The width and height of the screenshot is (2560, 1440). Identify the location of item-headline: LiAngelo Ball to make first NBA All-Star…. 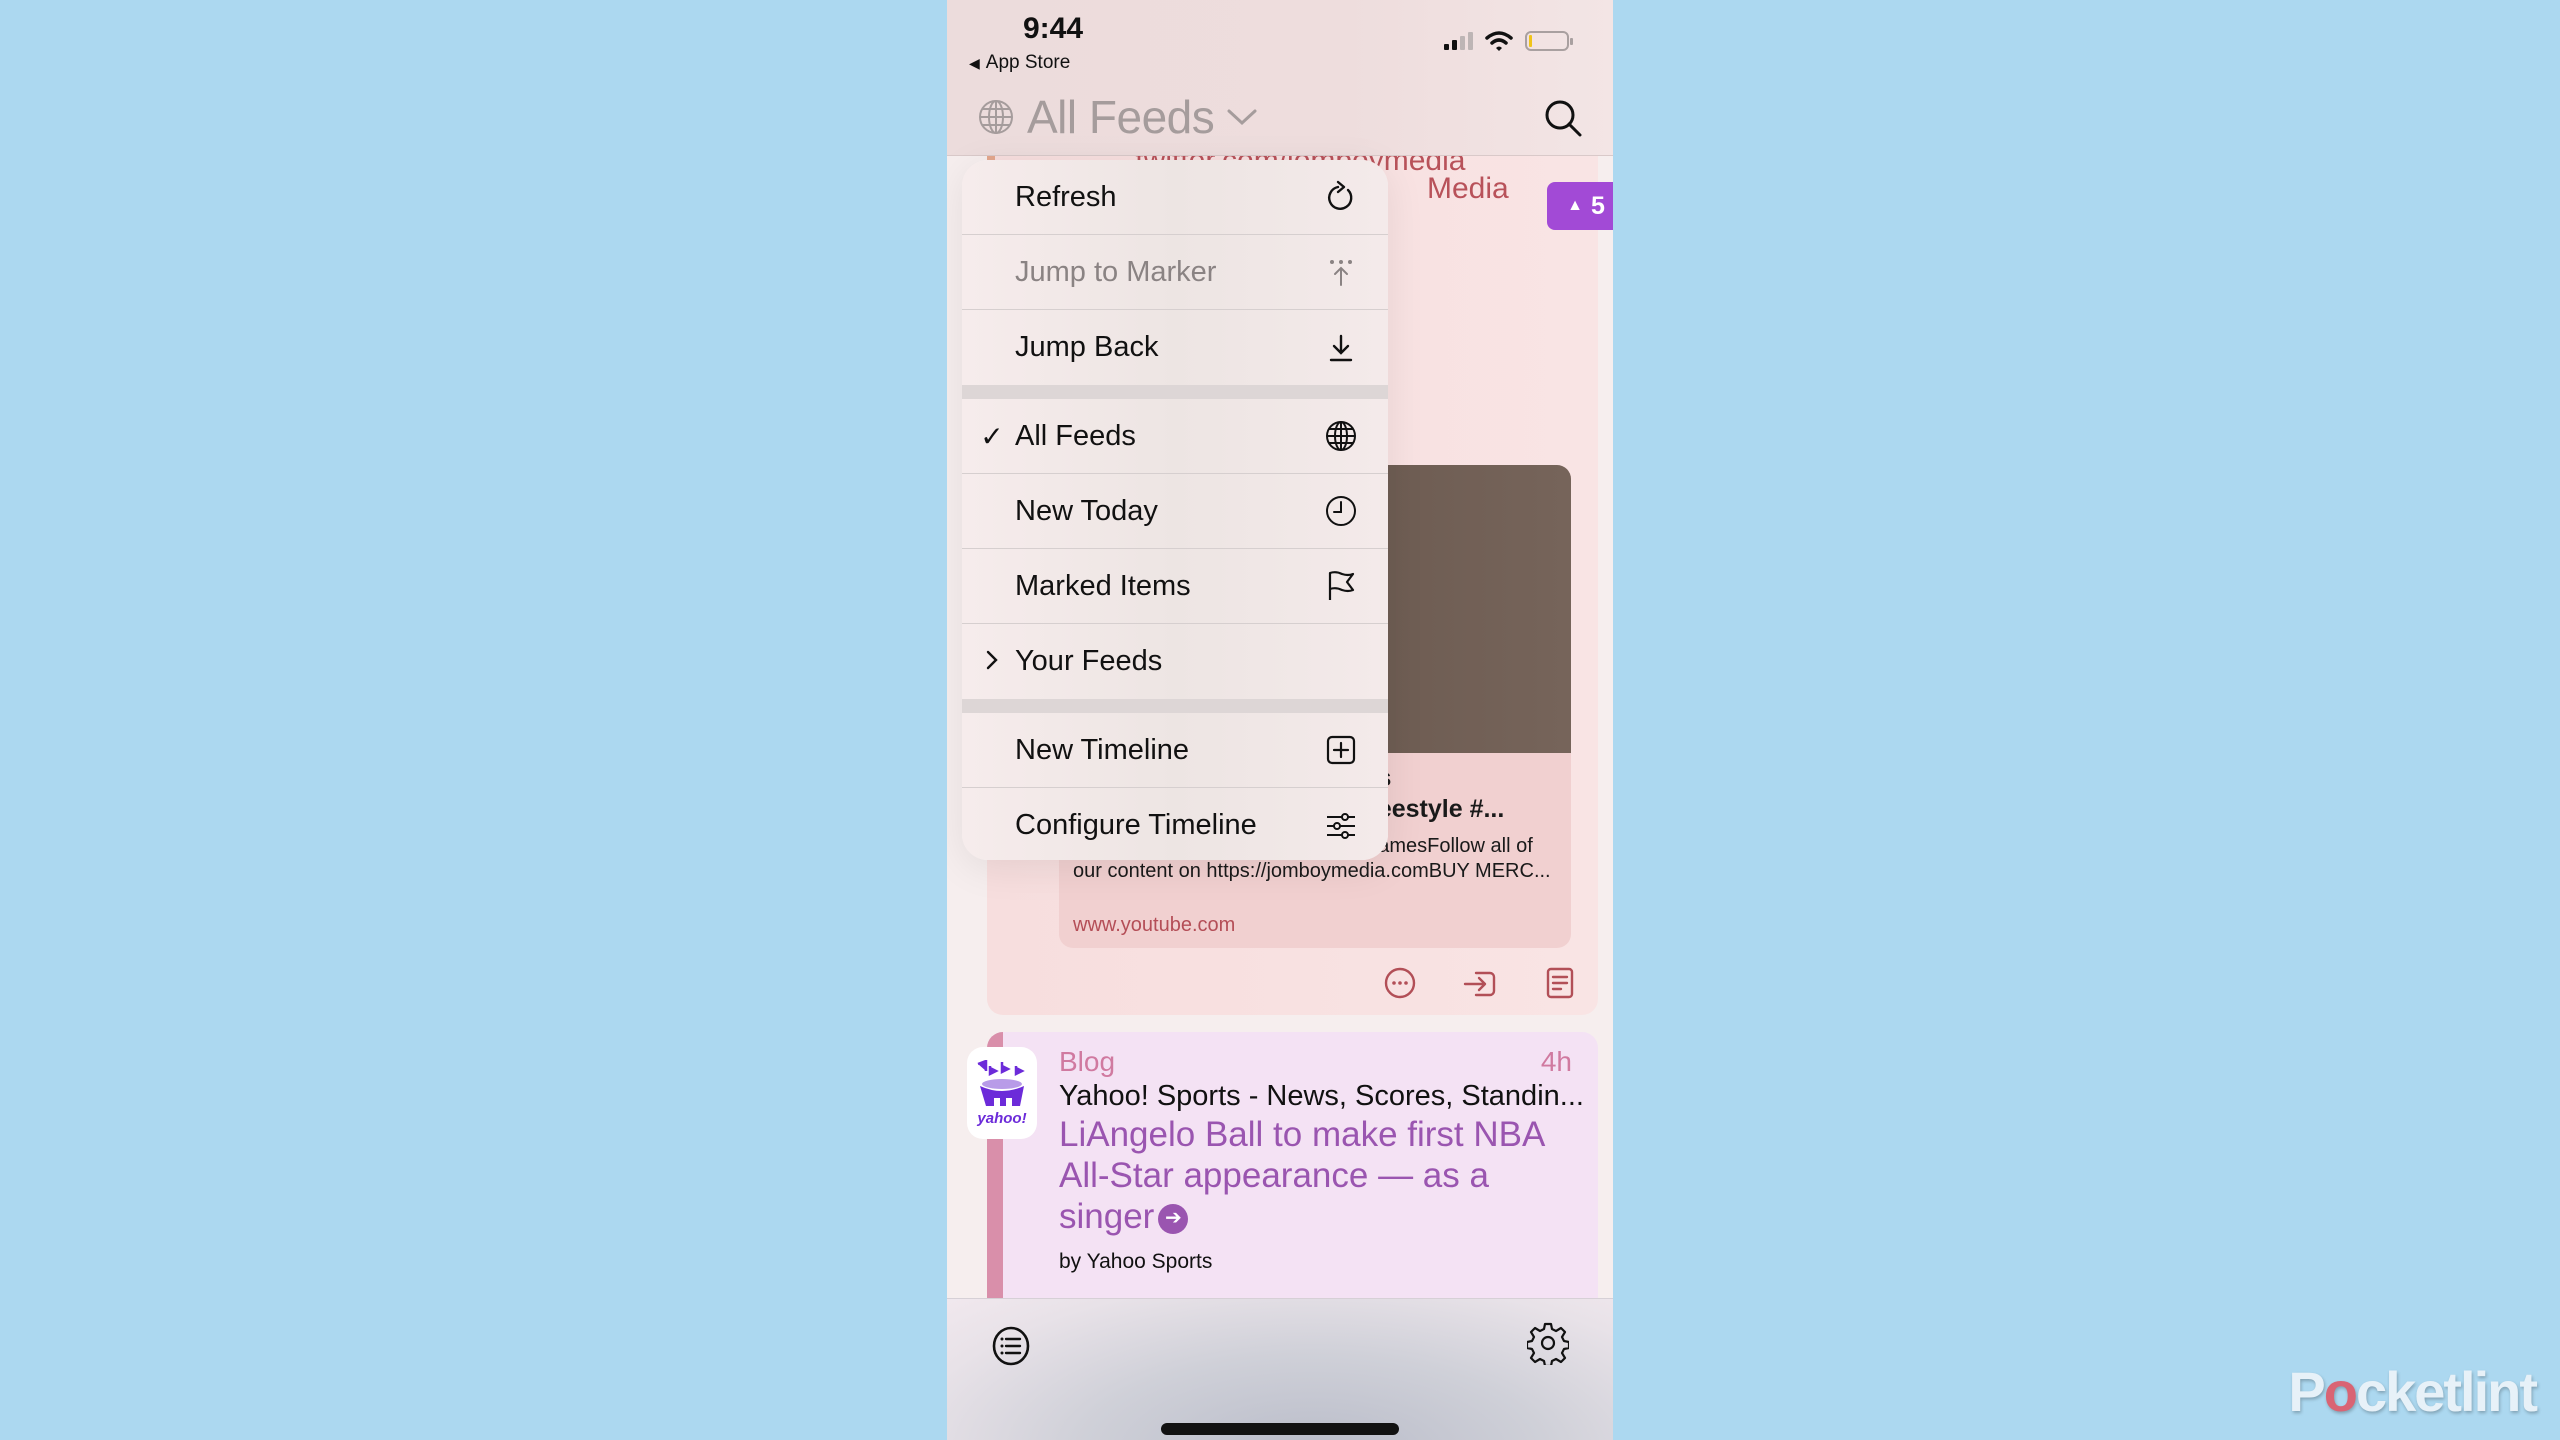
(1319, 1175).